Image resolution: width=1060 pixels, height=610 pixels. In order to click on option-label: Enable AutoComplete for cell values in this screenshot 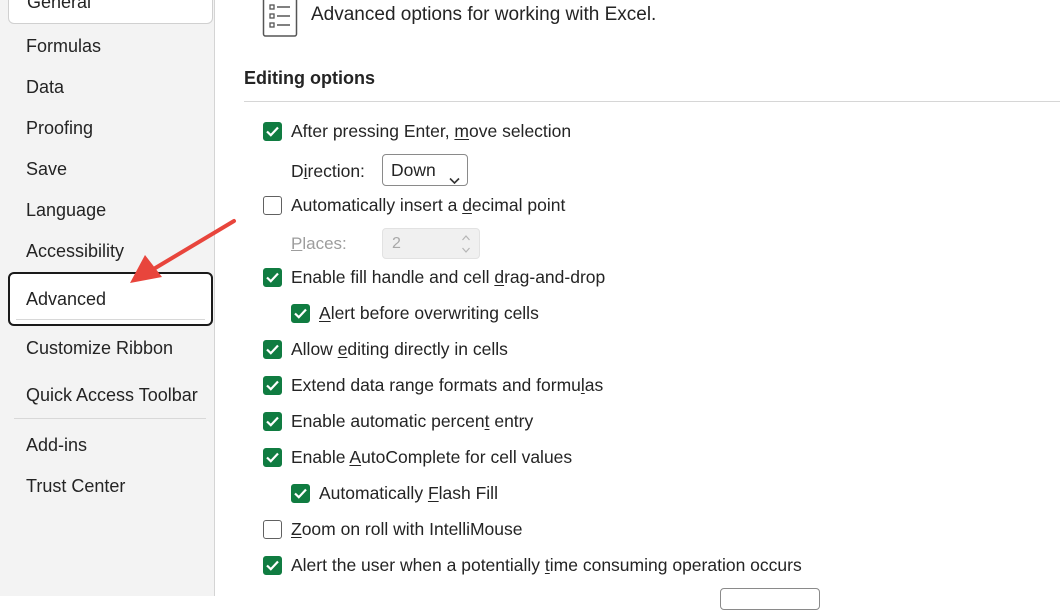, I will do `click(432, 456)`.